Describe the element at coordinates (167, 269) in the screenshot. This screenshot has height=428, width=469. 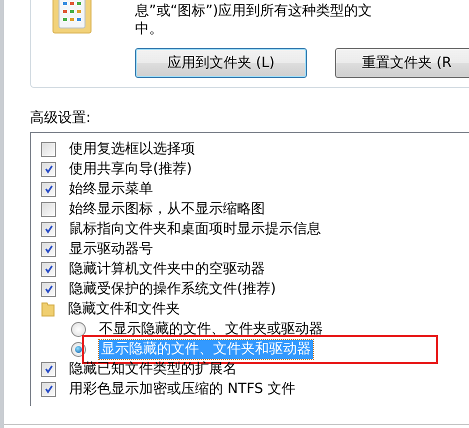
I see `option-label: 隐藏计算机文件夹中的空驱动器` at that location.